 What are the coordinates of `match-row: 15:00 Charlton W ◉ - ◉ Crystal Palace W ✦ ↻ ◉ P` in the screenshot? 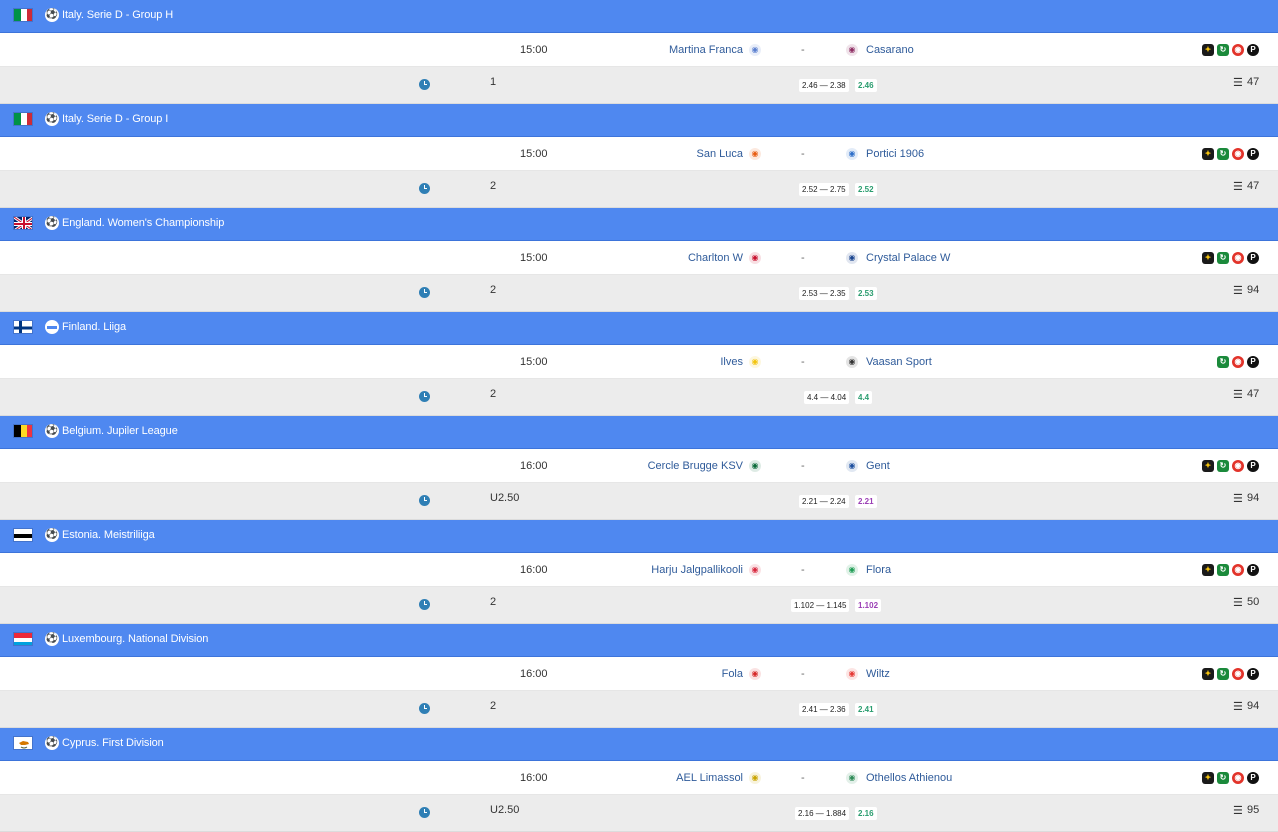 It's located at (639, 258).